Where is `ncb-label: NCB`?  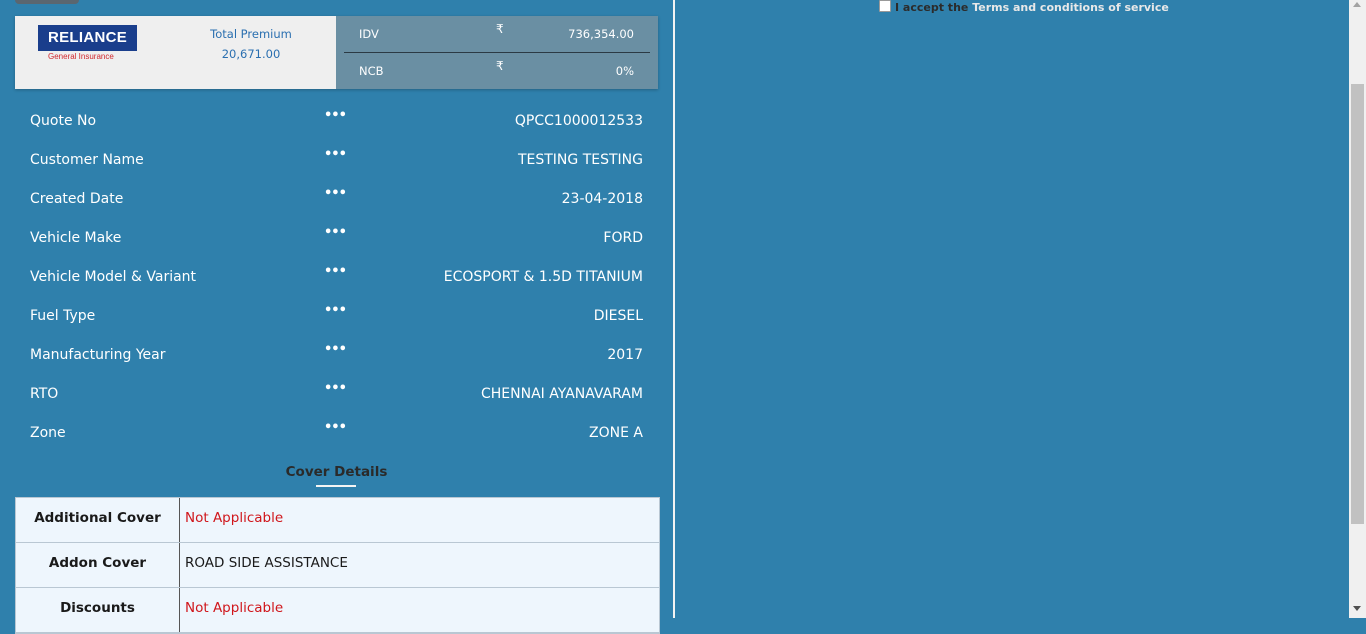
ncb-label: NCB is located at coordinates (371, 71).